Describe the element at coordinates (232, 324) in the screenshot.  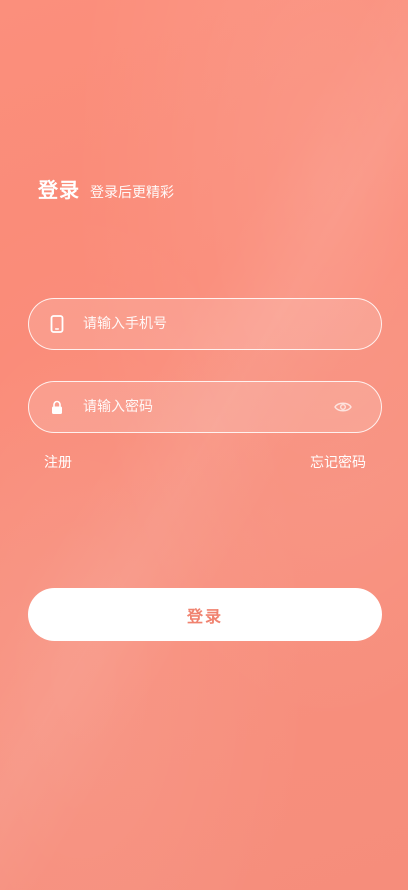
I see `phone-input` at that location.